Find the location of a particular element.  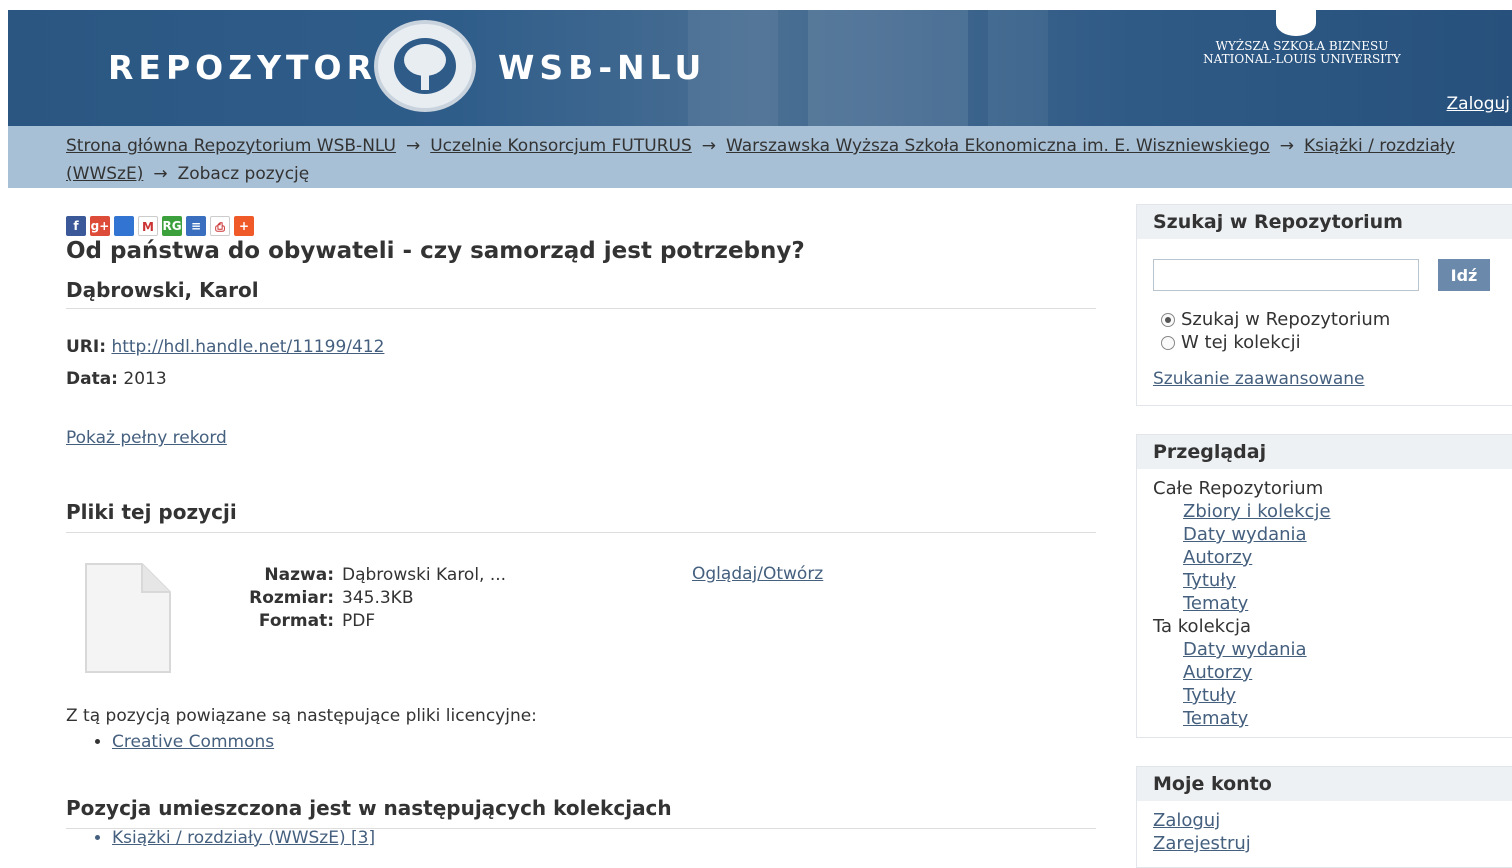

browse-collection-subjects-link: Tematy is located at coordinates (1215, 718).